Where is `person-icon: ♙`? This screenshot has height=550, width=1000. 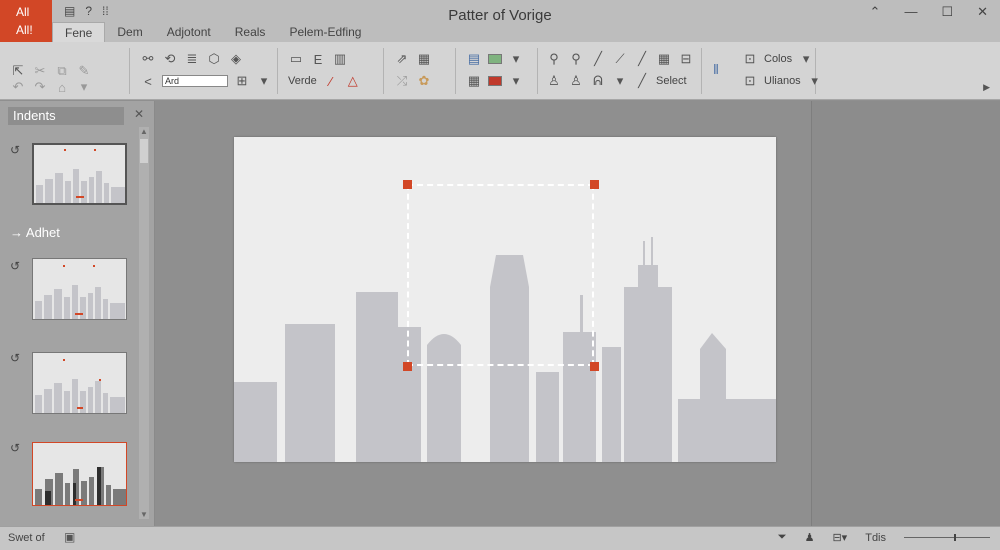 person-icon: ♙ is located at coordinates (554, 81).